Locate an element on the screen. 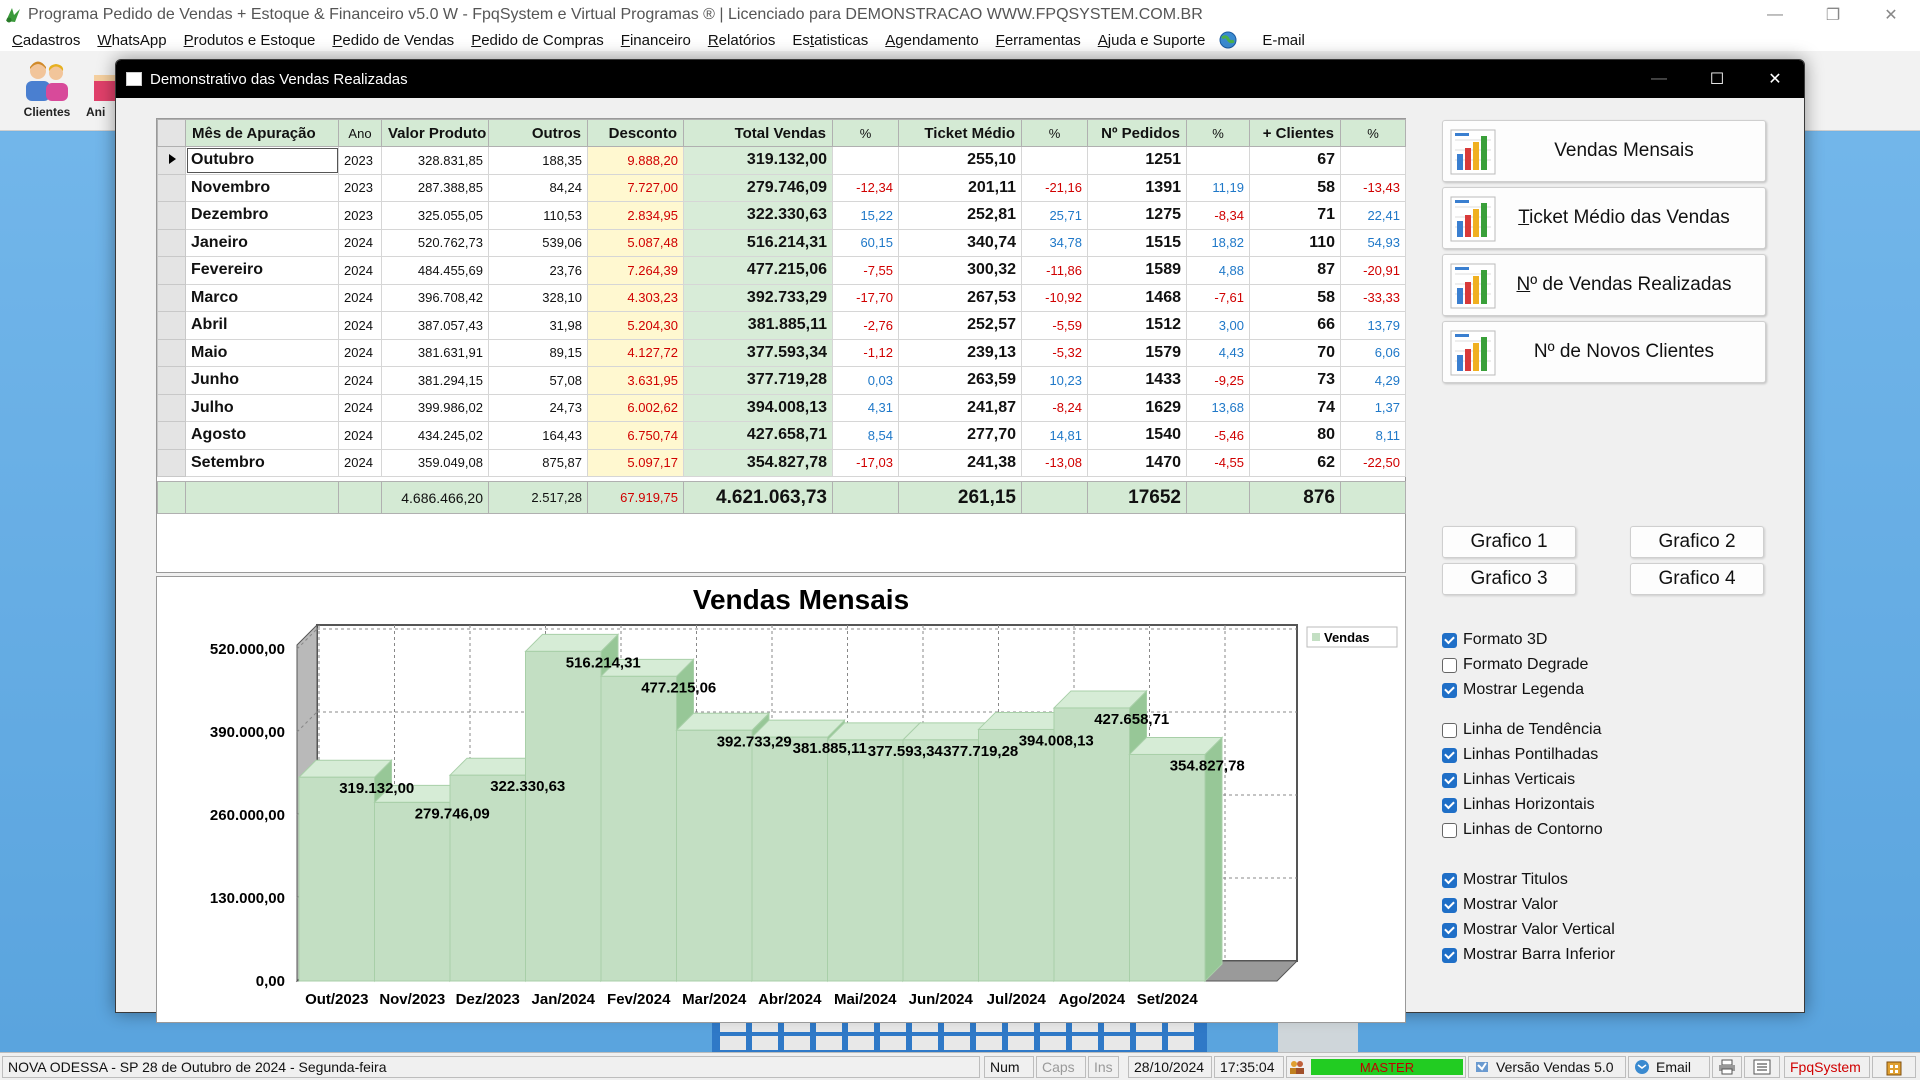 Image resolution: width=1920 pixels, height=1080 pixels. dialog-close-button: ✕ is located at coordinates (1775, 79).